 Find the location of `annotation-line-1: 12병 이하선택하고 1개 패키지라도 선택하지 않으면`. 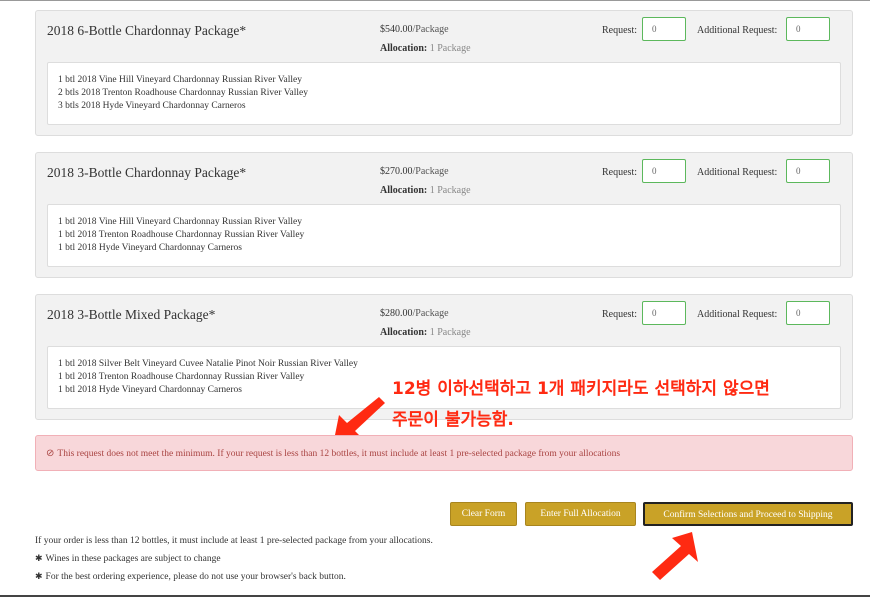

annotation-line-1: 12병 이하선택하고 1개 패키지라도 선택하지 않으면 is located at coordinates (581, 389).